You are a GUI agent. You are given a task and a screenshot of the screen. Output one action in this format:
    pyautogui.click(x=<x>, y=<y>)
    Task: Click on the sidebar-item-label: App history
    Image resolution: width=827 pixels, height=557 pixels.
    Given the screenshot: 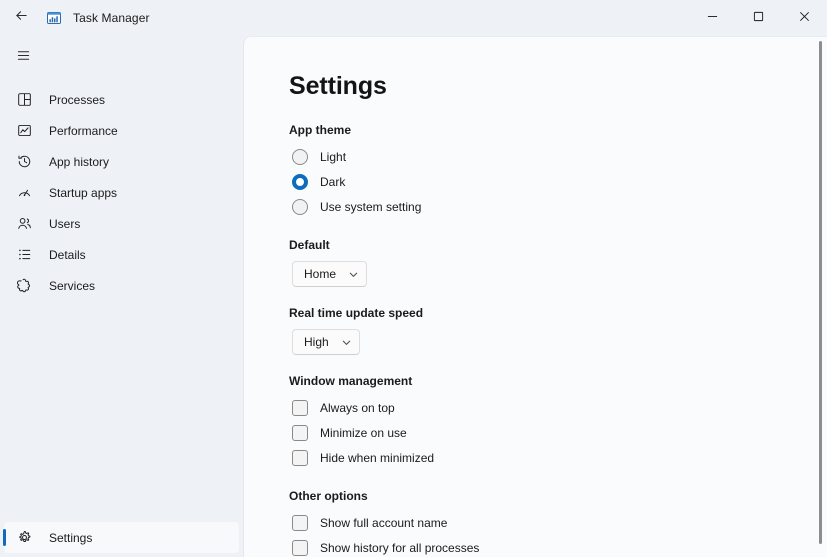 What is the action you would take?
    pyautogui.click(x=79, y=161)
    